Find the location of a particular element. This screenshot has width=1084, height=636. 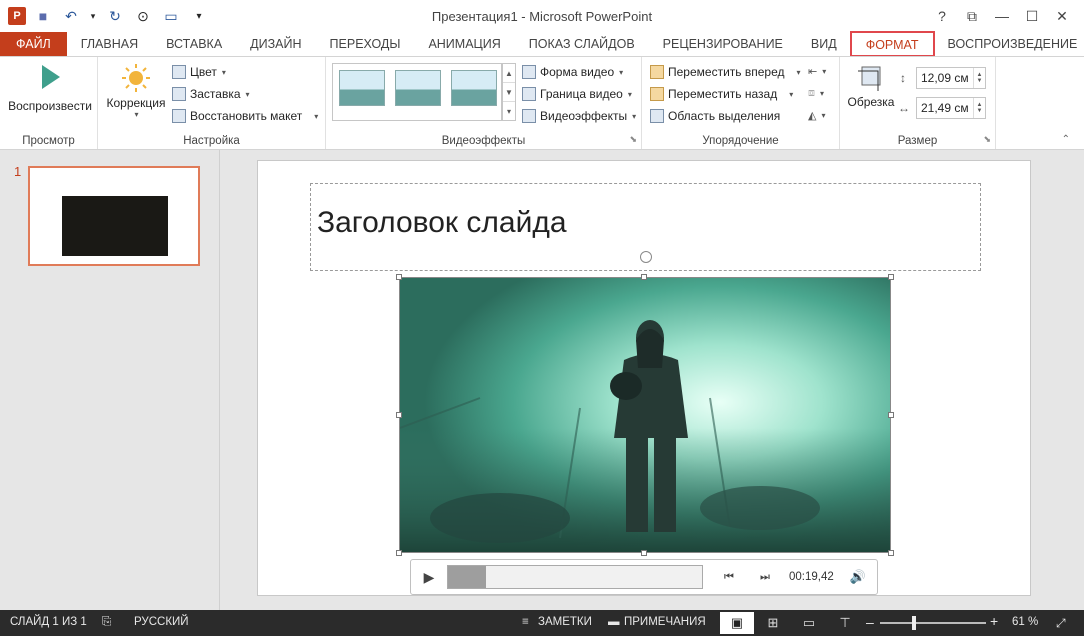

rotate-icon: ◭ is located at coordinates (812, 116).